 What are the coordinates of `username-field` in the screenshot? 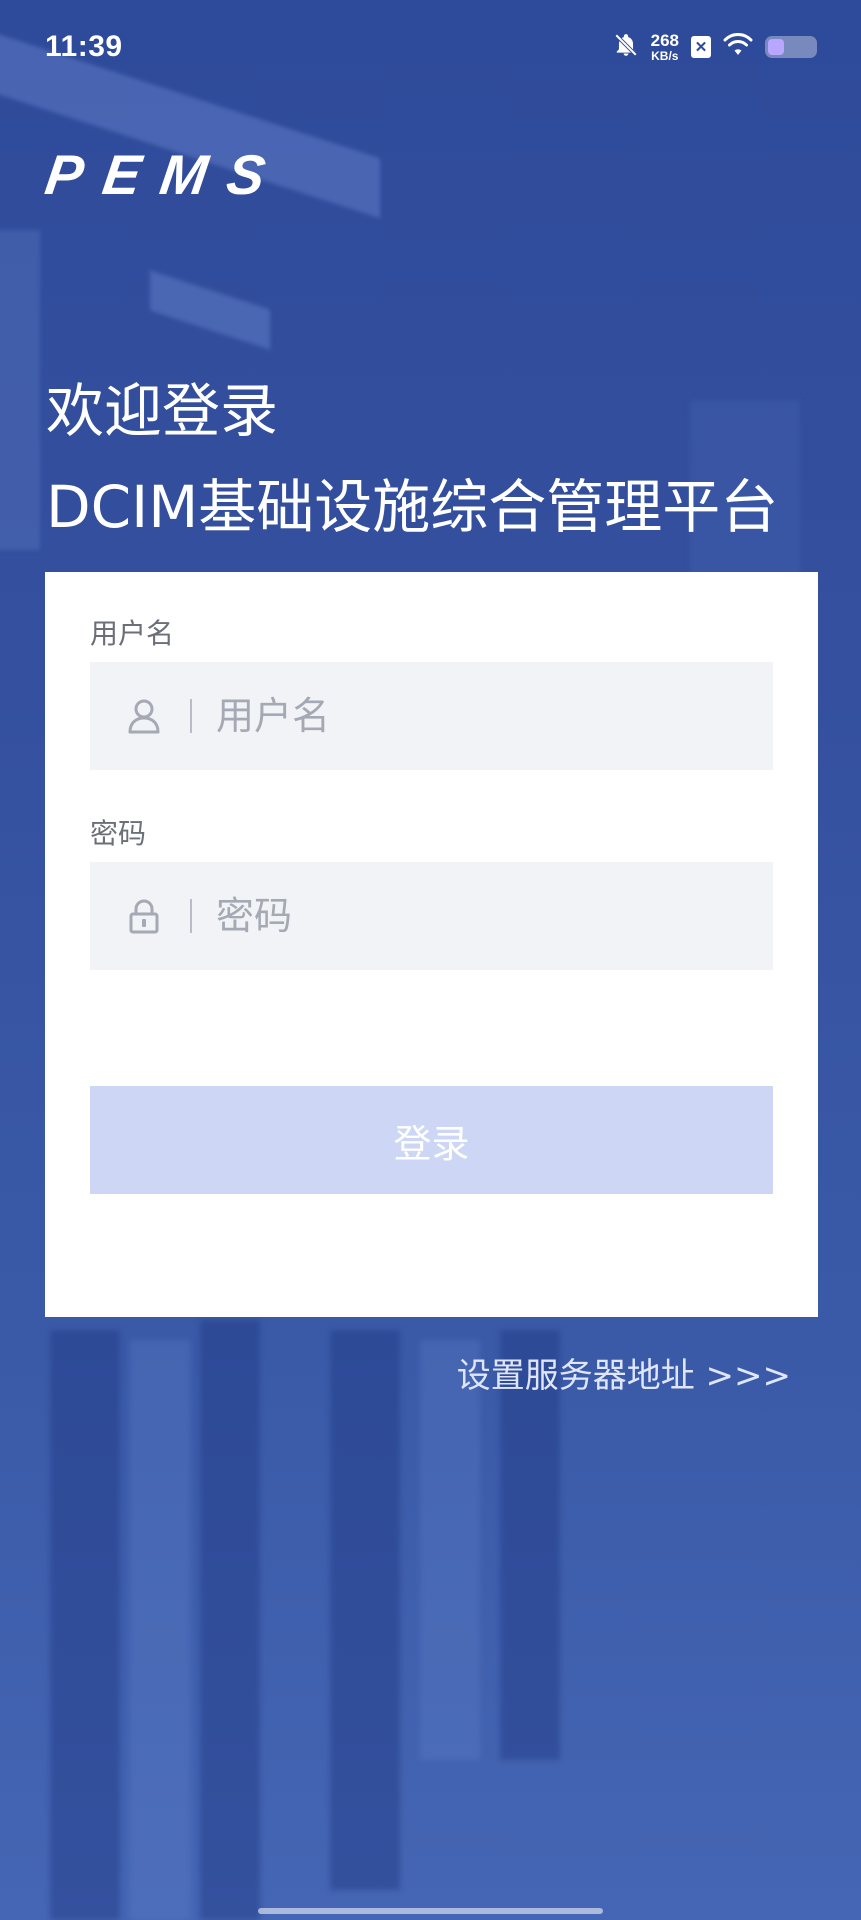 It's located at (431, 716).